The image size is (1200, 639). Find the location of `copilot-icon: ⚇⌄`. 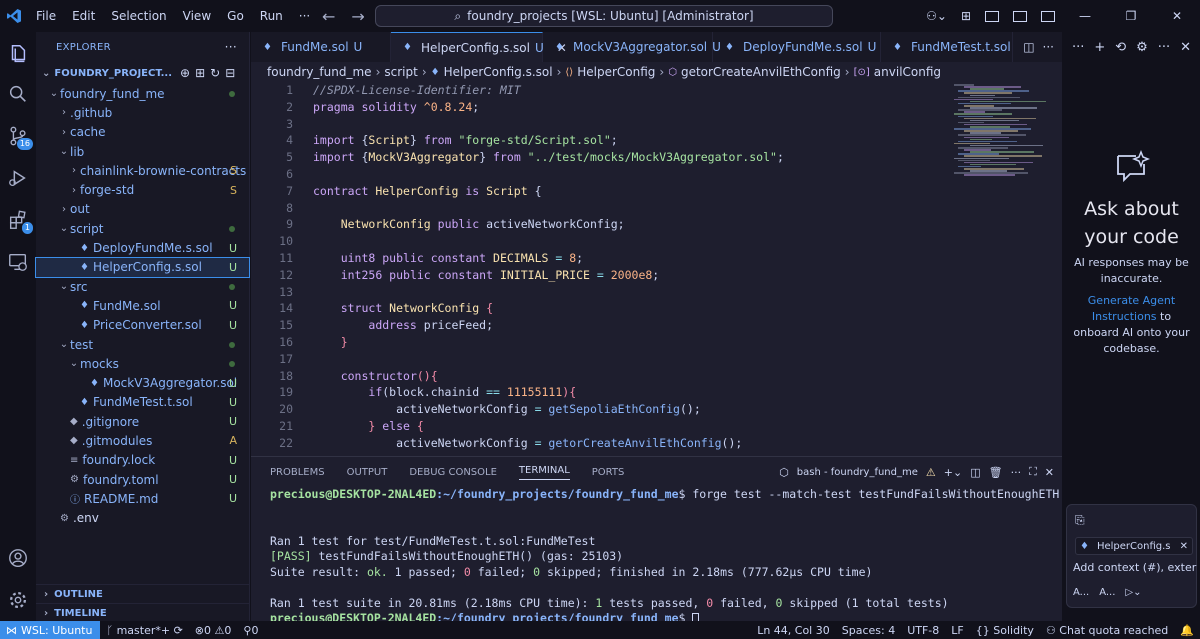

copilot-icon: ⚇⌄ is located at coordinates (936, 16).